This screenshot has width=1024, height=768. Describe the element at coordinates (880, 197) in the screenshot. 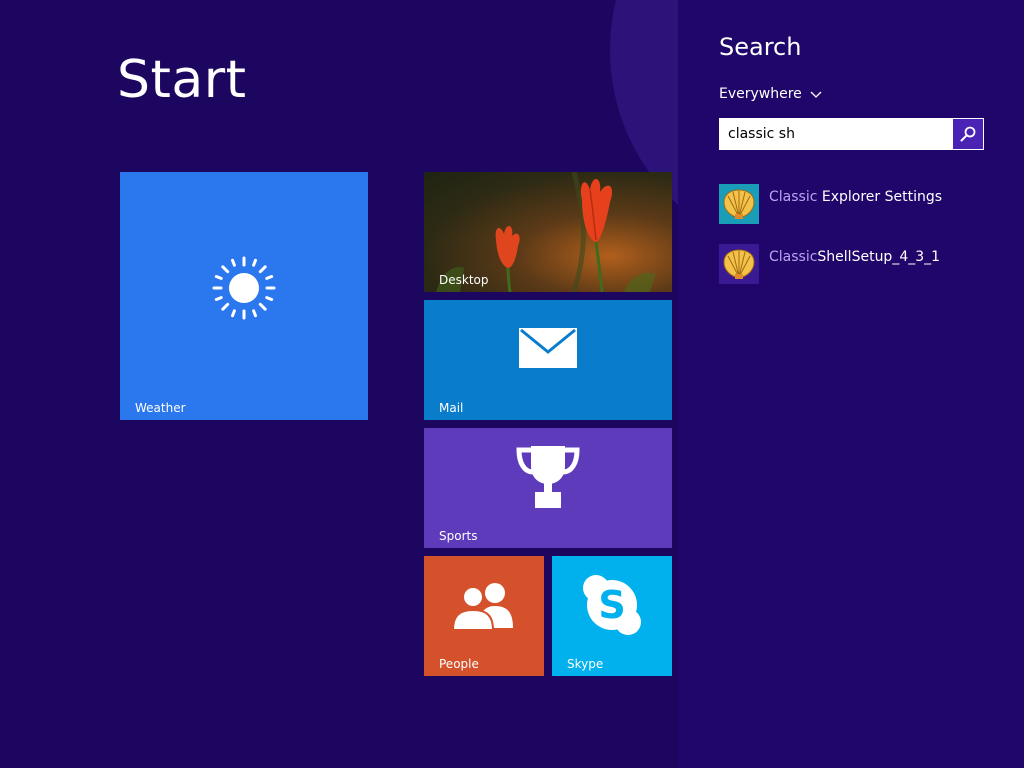

I see `search-result-rest: Explorer Settings` at that location.